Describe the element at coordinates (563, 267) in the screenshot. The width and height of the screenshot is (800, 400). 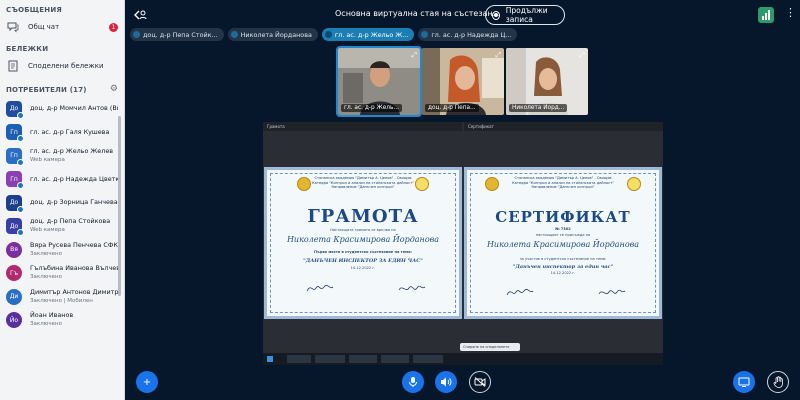
I see `topic-text: "Данъчен инспектор за един час"` at that location.